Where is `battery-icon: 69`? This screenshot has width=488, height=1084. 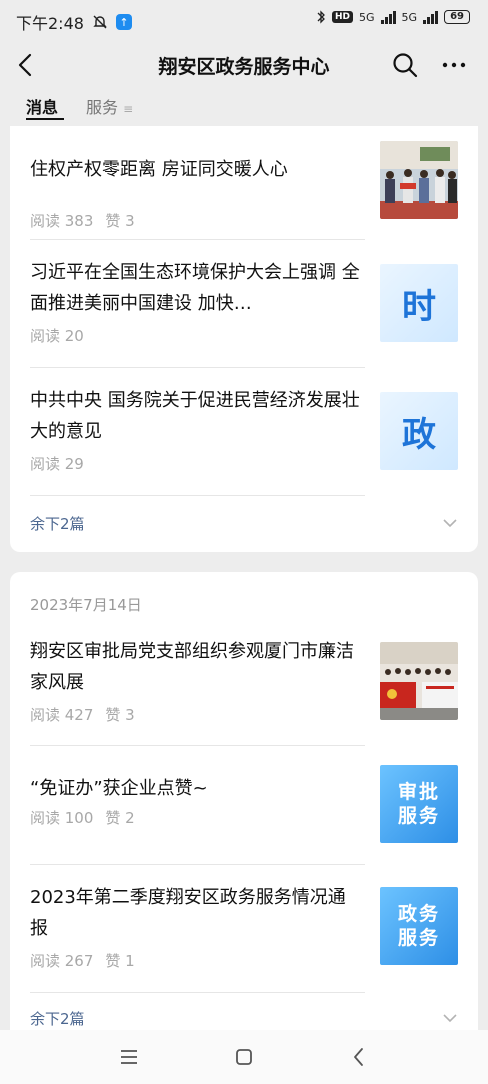
battery-icon: 69 is located at coordinates (457, 17).